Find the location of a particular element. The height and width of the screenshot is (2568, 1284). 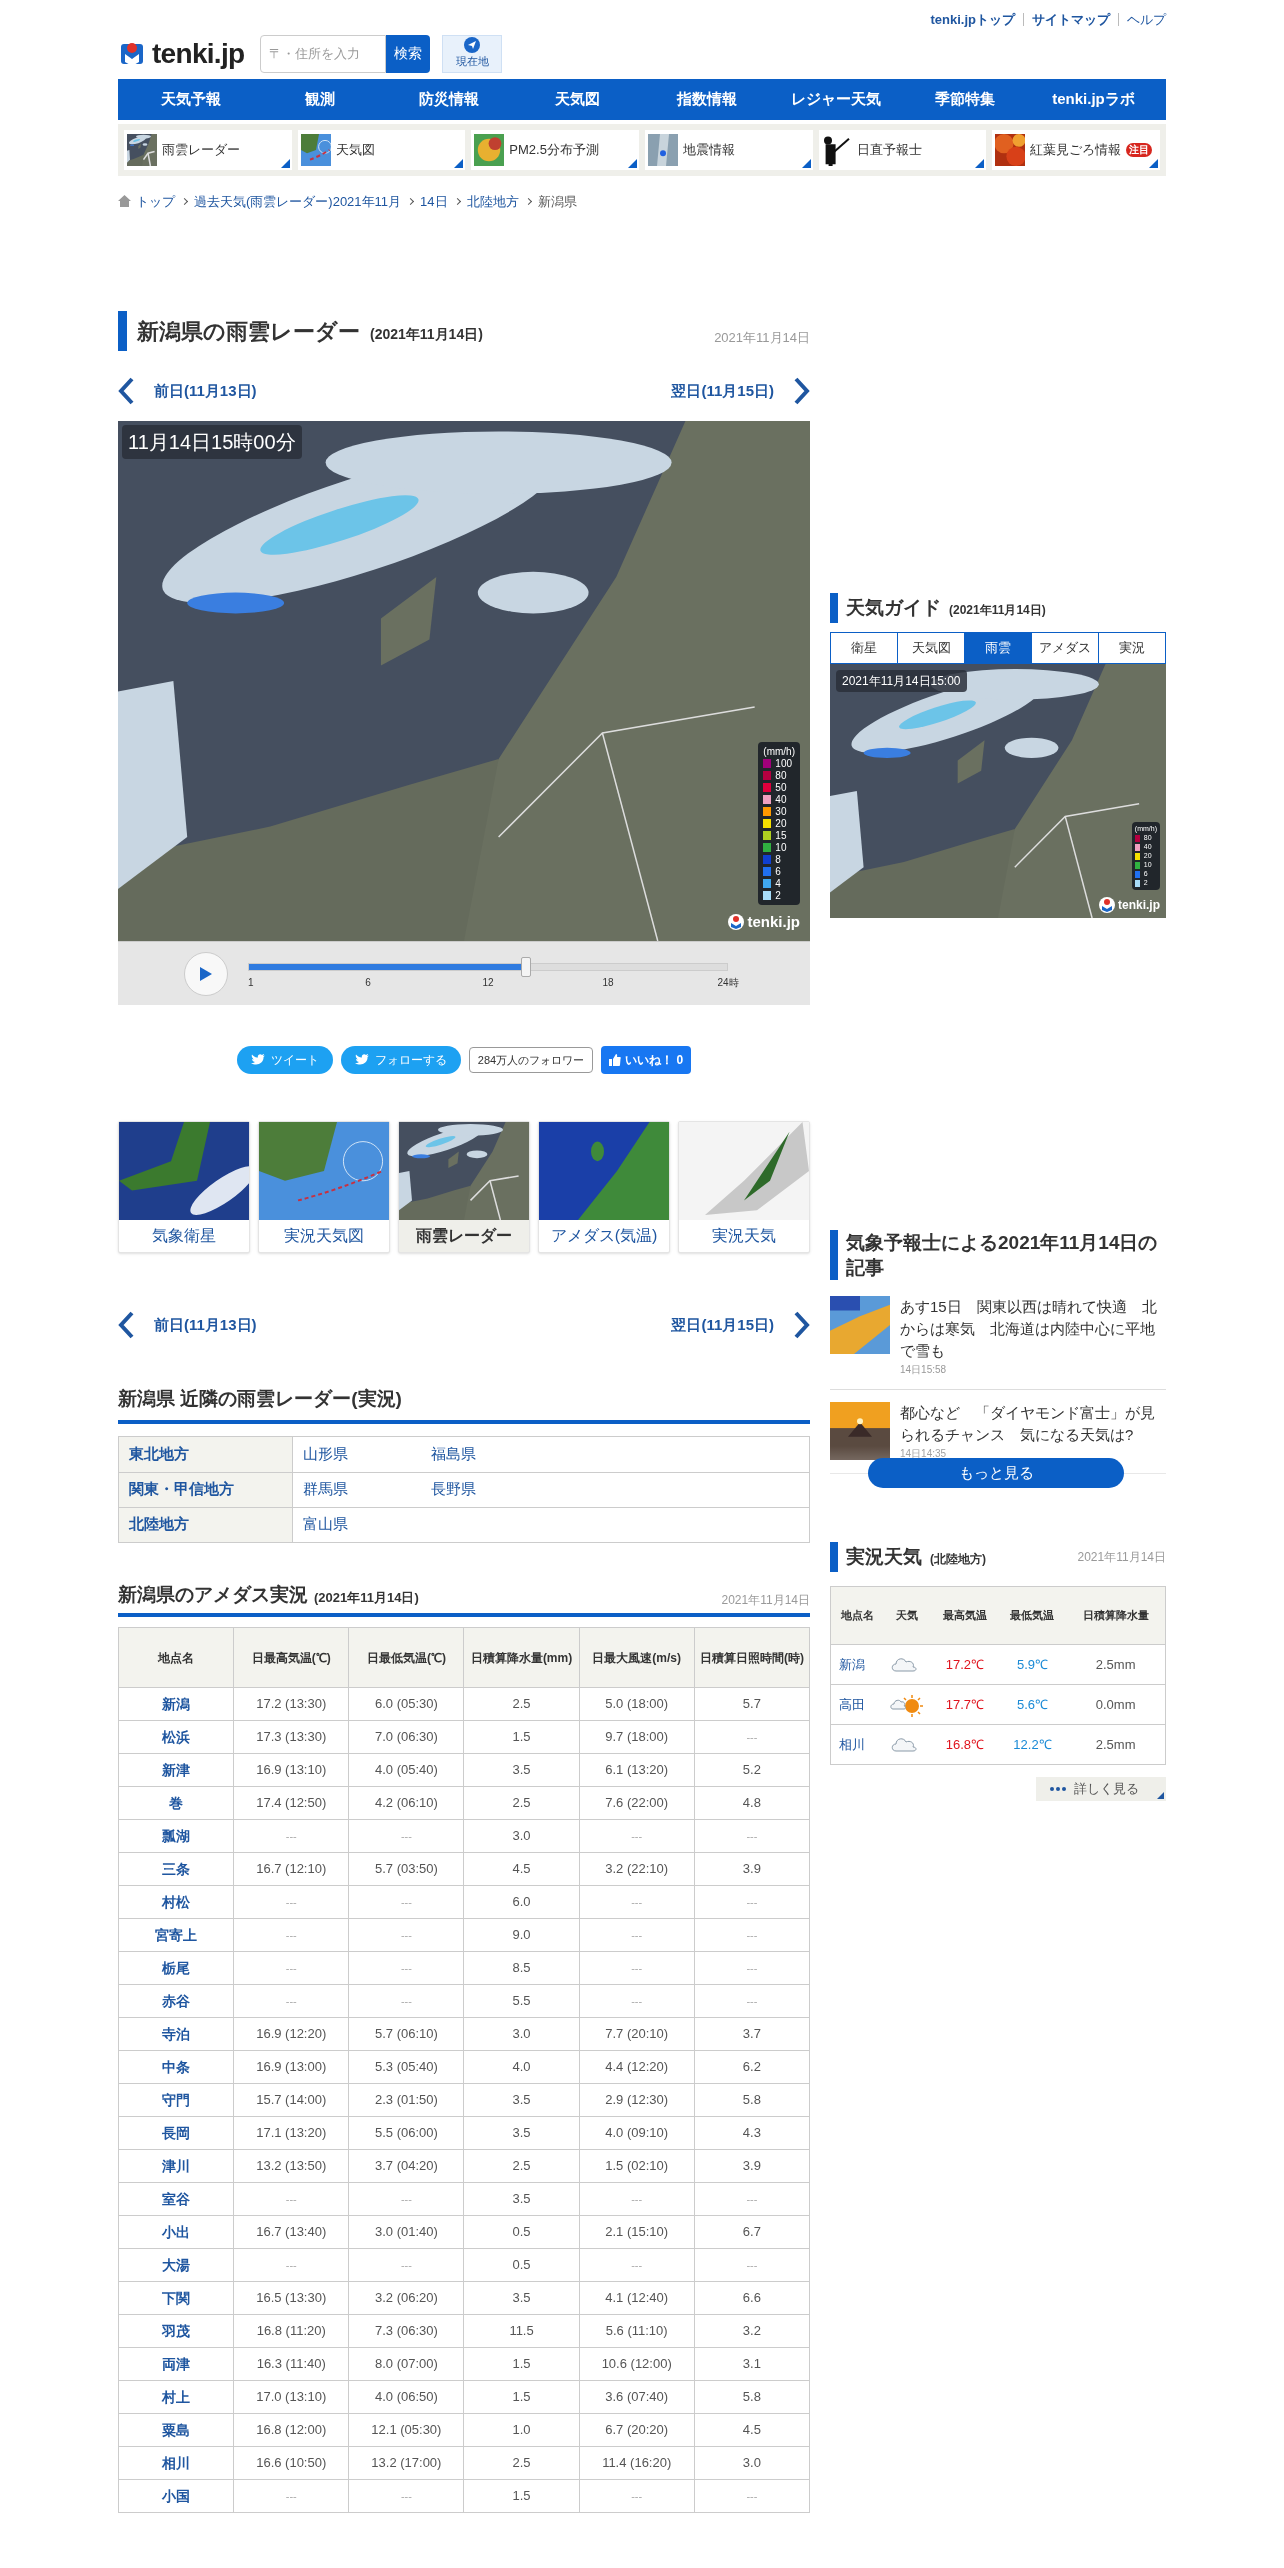

station-link: 高田 is located at coordinates (852, 1704).